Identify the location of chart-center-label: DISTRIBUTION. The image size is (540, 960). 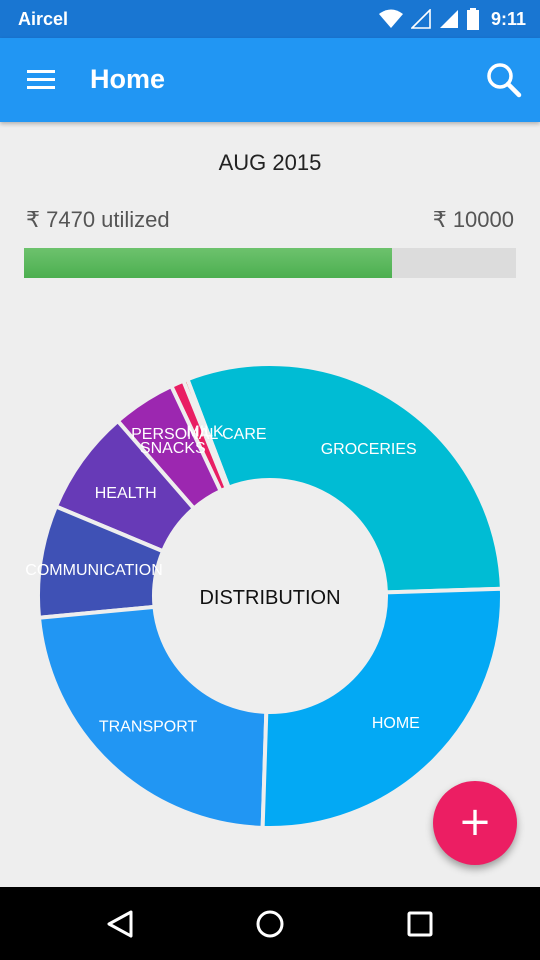
(269, 598).